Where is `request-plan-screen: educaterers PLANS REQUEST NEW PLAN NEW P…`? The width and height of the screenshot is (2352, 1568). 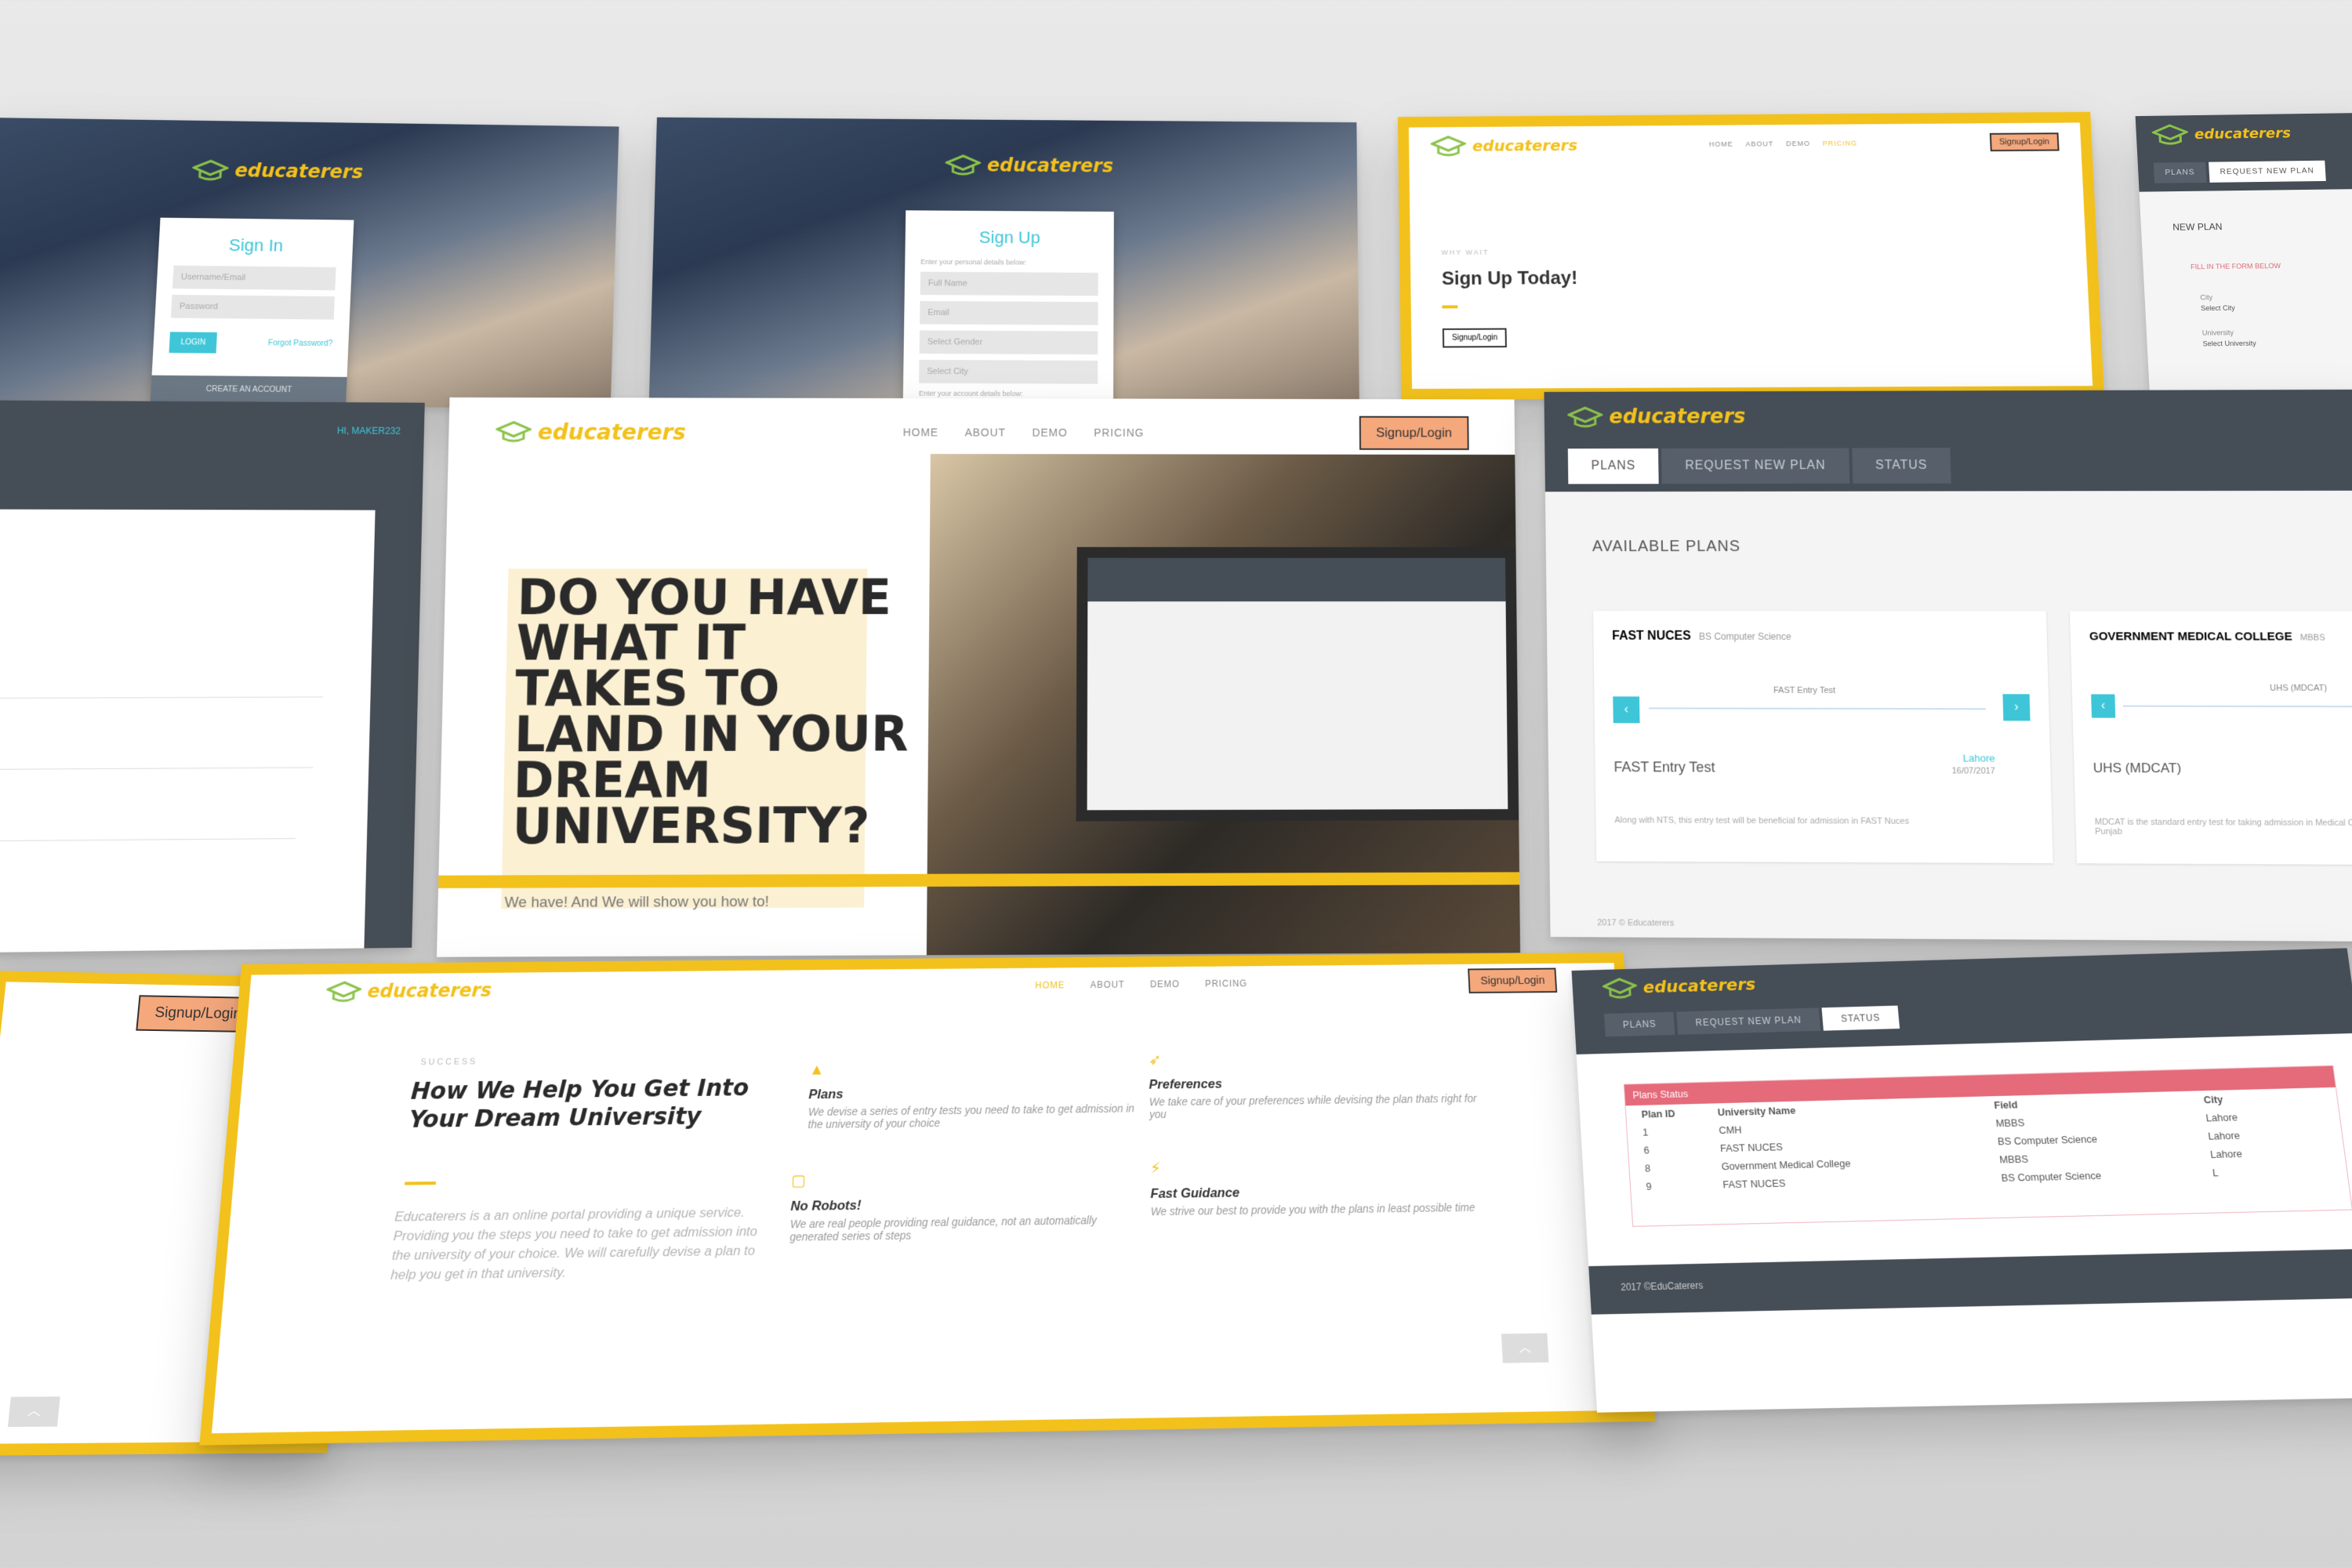 request-plan-screen: educaterers PLANS REQUEST NEW PLAN NEW P… is located at coordinates (2243, 256).